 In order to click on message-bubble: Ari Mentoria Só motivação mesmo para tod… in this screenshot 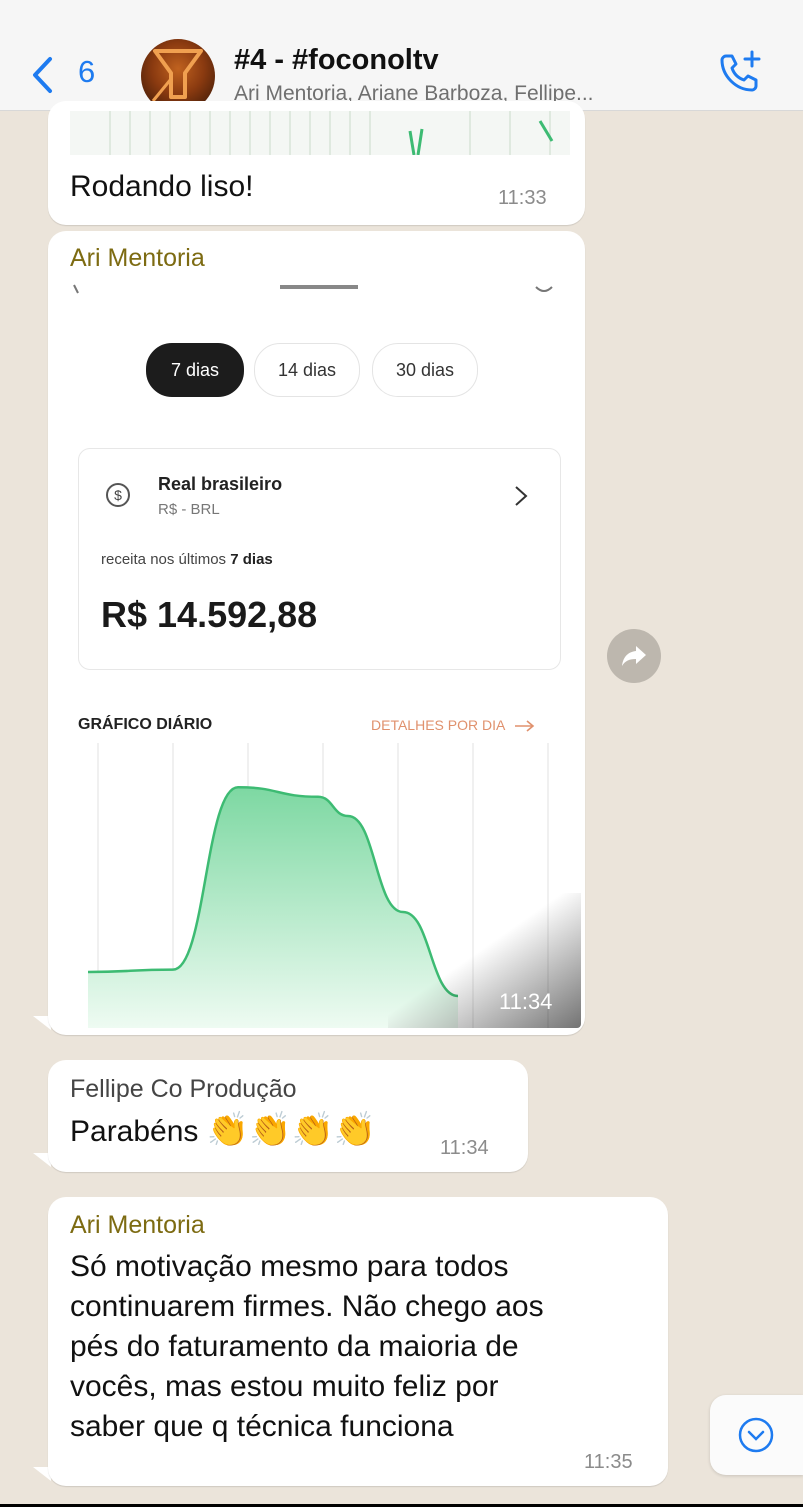, I will do `click(358, 1341)`.